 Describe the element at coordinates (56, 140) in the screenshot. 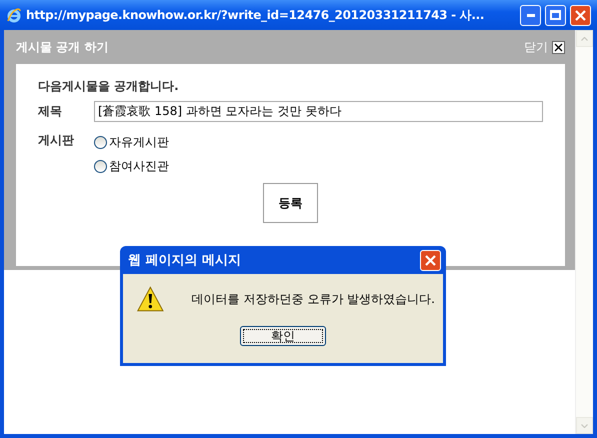

I see `board-label: 게시판` at that location.